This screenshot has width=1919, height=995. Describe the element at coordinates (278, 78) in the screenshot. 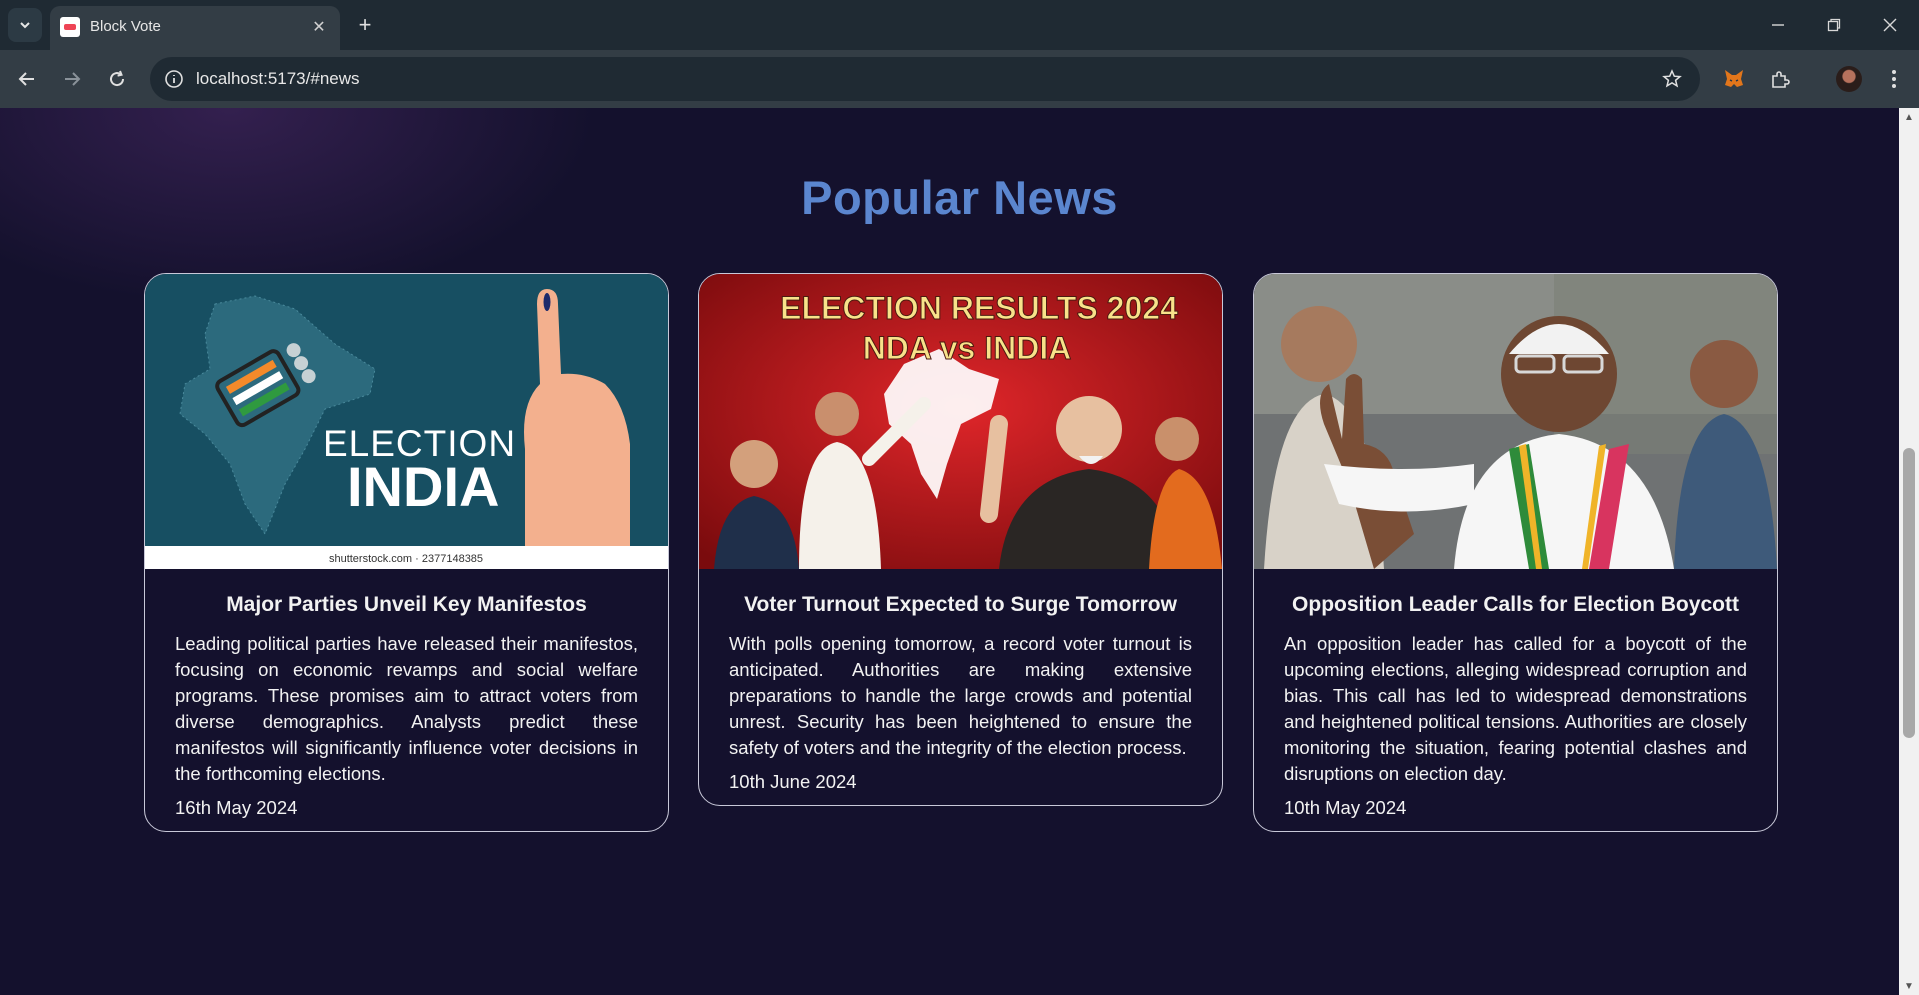

I see `url-text: localhost:5173/#news` at that location.